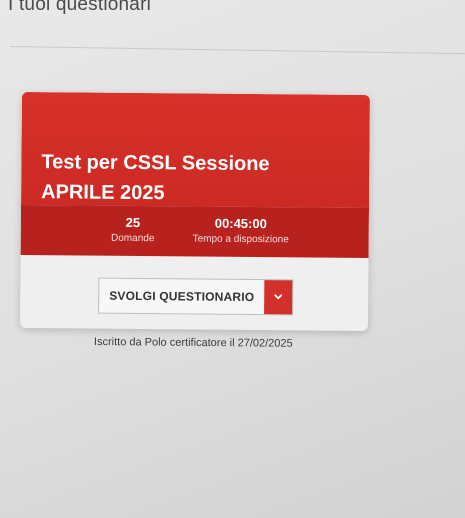 The width and height of the screenshot is (465, 518). I want to click on time-value: 00:45:00, so click(240, 223).